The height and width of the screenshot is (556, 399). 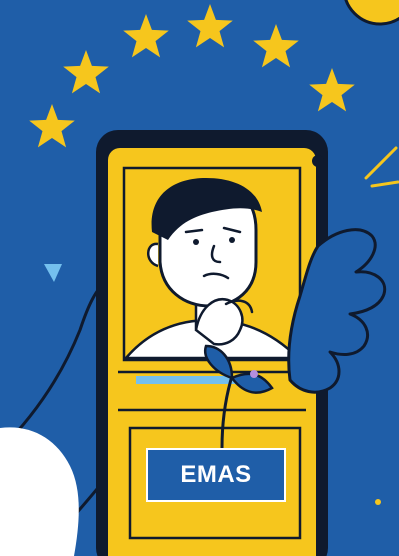 I want to click on emas-badge, so click(x=216, y=475).